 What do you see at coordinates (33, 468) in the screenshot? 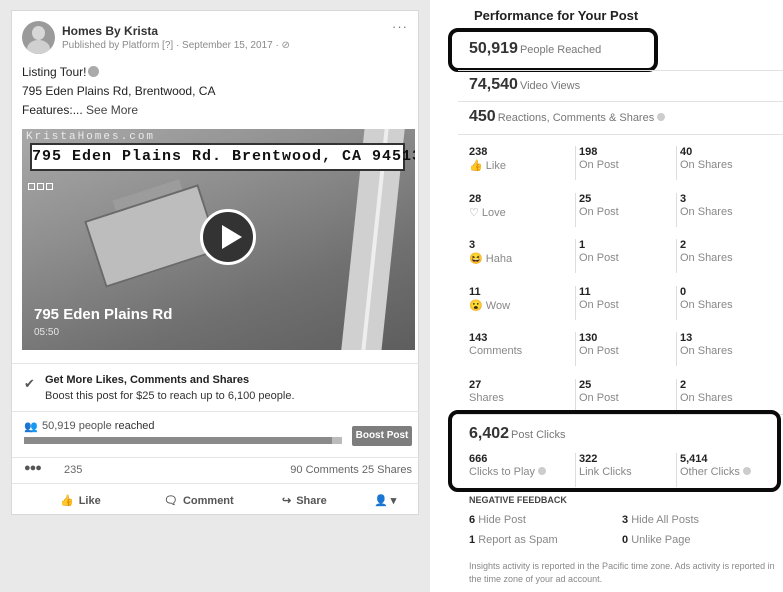
I see `reaction-icons: ●●●` at bounding box center [33, 468].